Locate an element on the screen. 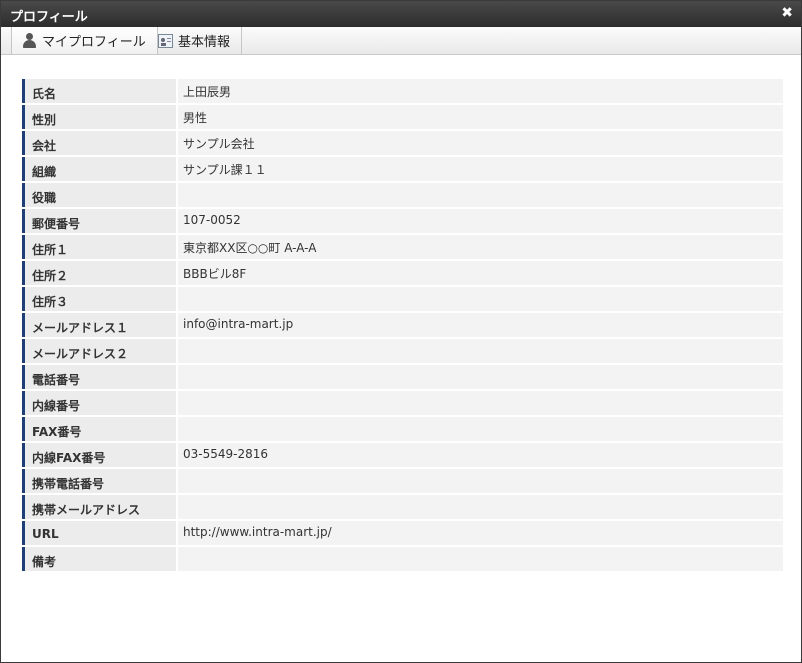 This screenshot has width=802, height=663. field-label: FAX番号 is located at coordinates (99, 429).